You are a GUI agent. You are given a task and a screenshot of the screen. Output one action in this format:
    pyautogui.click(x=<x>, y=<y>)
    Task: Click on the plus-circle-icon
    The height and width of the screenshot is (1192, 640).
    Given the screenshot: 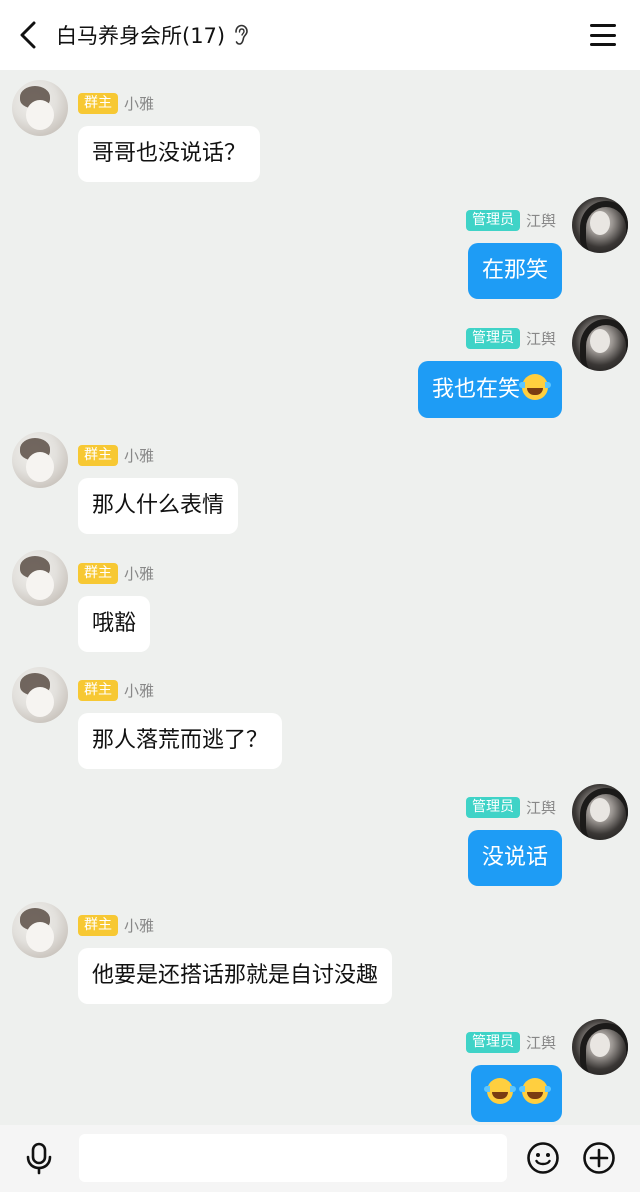 What is the action you would take?
    pyautogui.click(x=599, y=1158)
    